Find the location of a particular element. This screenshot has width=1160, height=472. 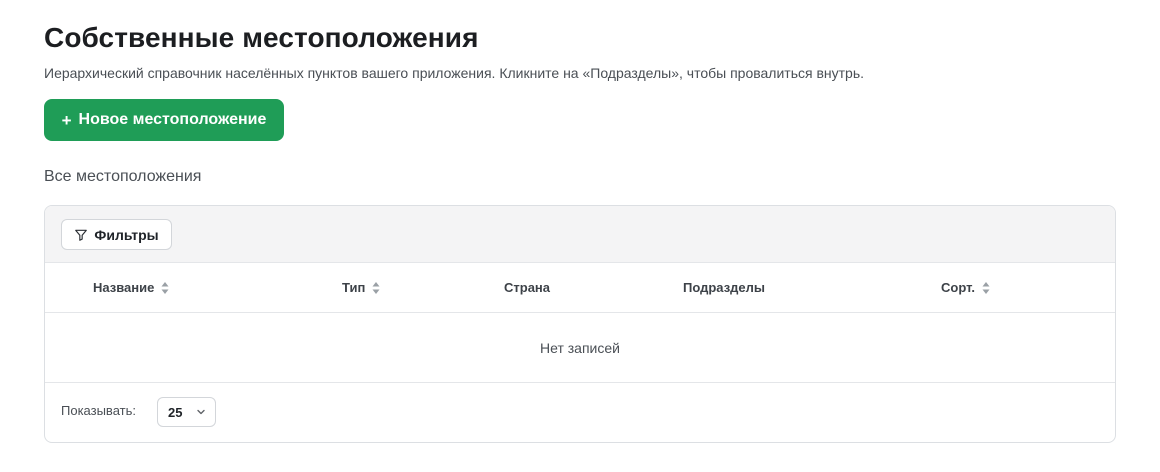

filters-button: Фильтры is located at coordinates (116, 234).